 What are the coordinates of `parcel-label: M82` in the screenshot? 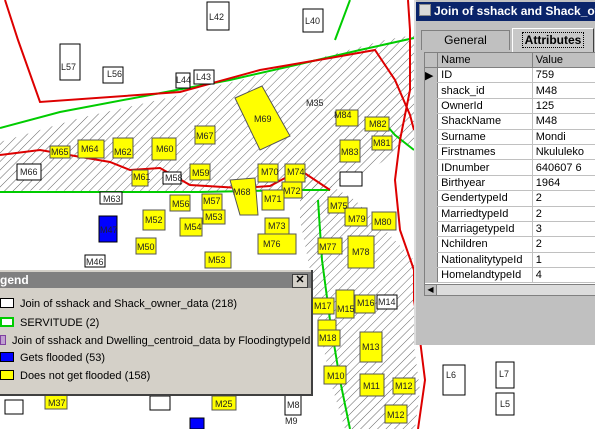 It's located at (378, 124).